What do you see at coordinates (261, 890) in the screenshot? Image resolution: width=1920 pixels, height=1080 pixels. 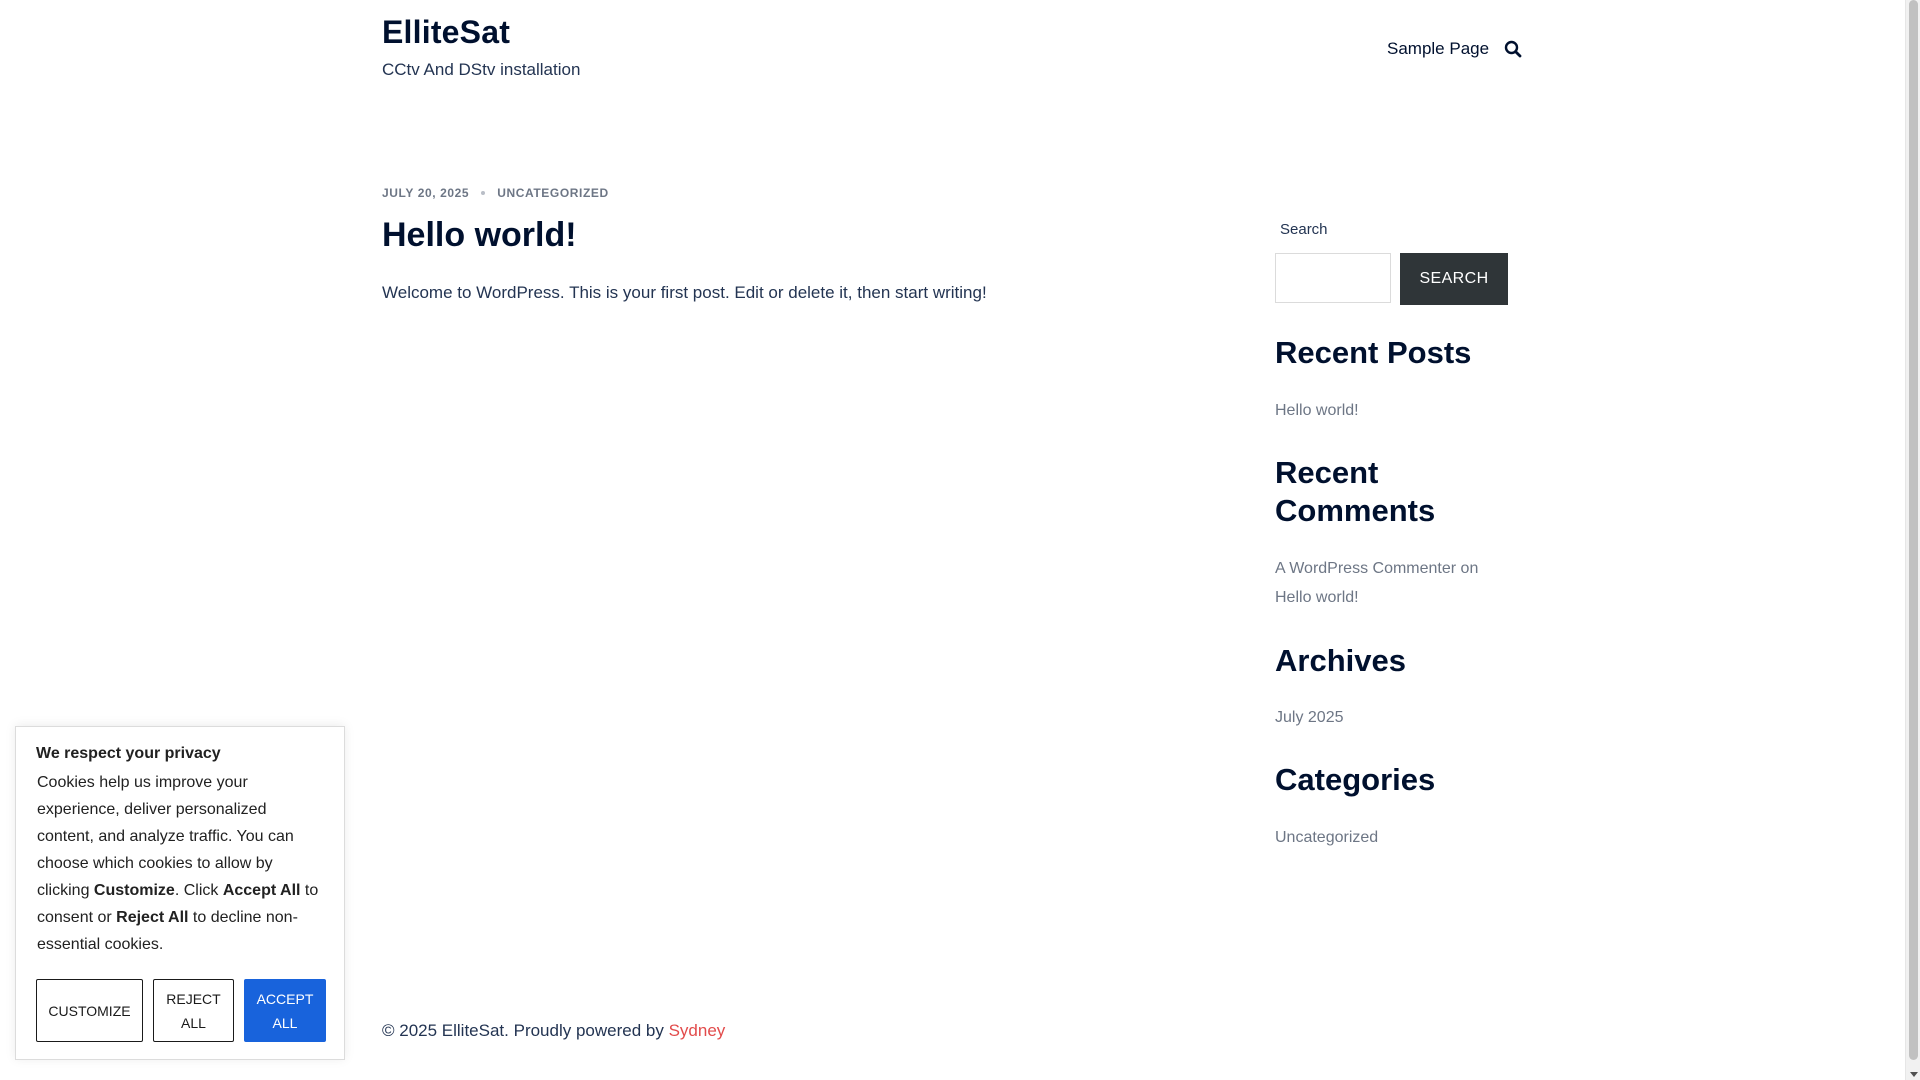 I see `cookie-text-accept: Accept All` at bounding box center [261, 890].